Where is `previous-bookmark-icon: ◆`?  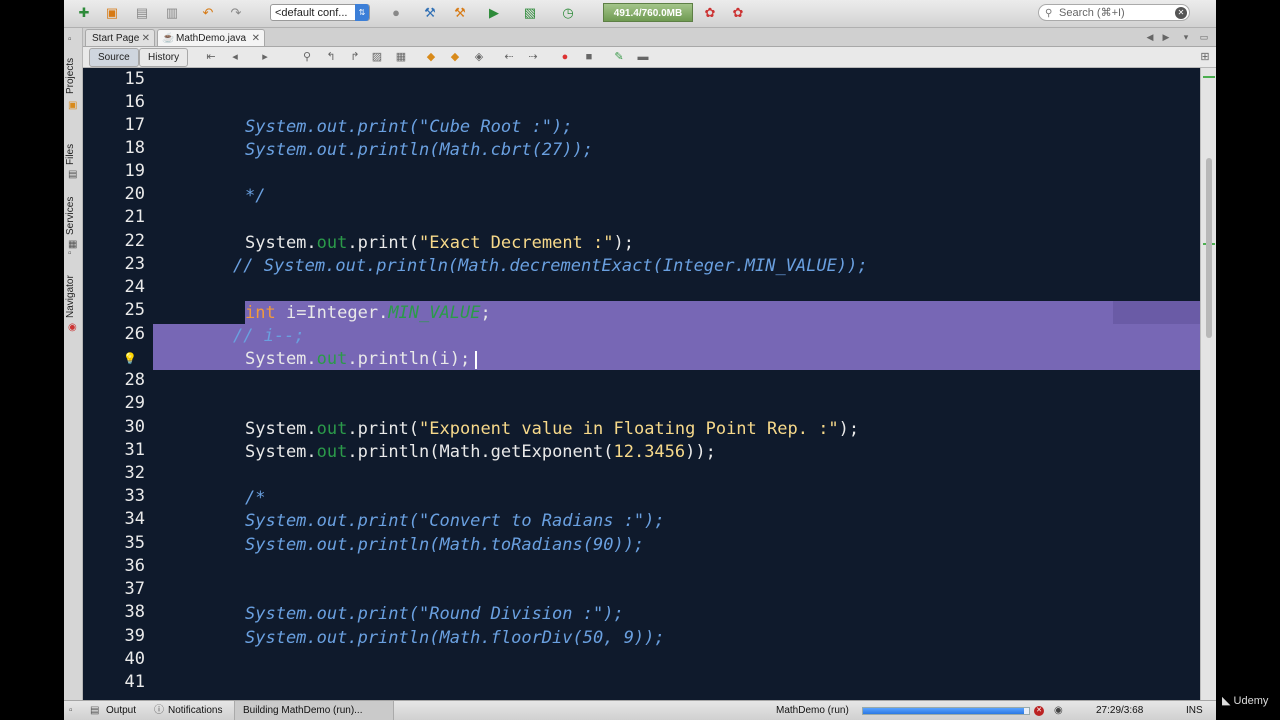 previous-bookmark-icon: ◆ is located at coordinates (431, 57).